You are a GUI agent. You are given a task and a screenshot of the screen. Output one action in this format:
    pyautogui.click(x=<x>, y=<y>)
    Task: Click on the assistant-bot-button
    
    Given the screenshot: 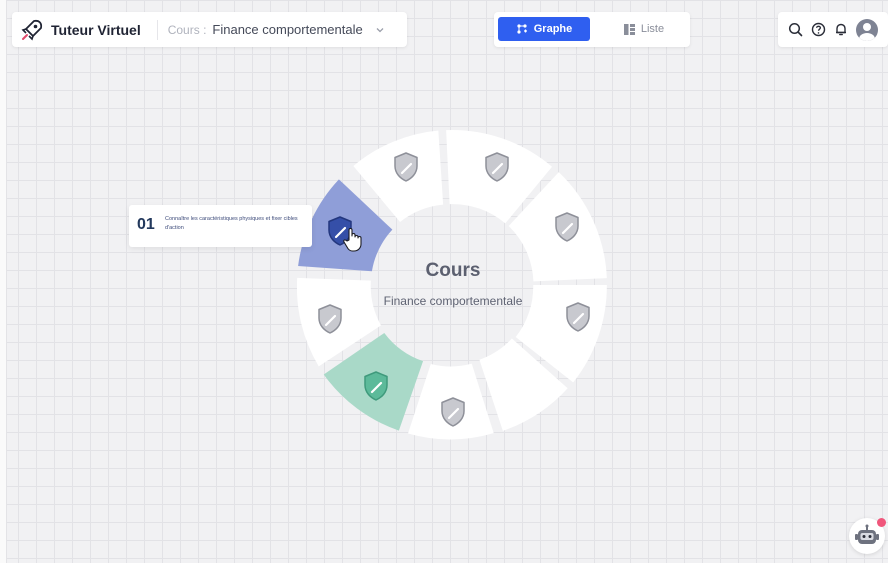 What is the action you would take?
    pyautogui.click(x=867, y=536)
    